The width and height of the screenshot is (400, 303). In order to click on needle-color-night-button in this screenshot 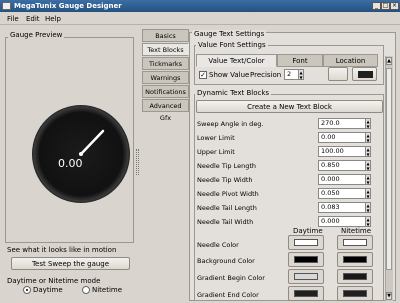, I will do `click(355, 242)`.